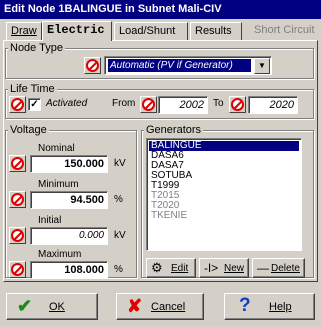  I want to click on activated-label: Activated, so click(67, 103).